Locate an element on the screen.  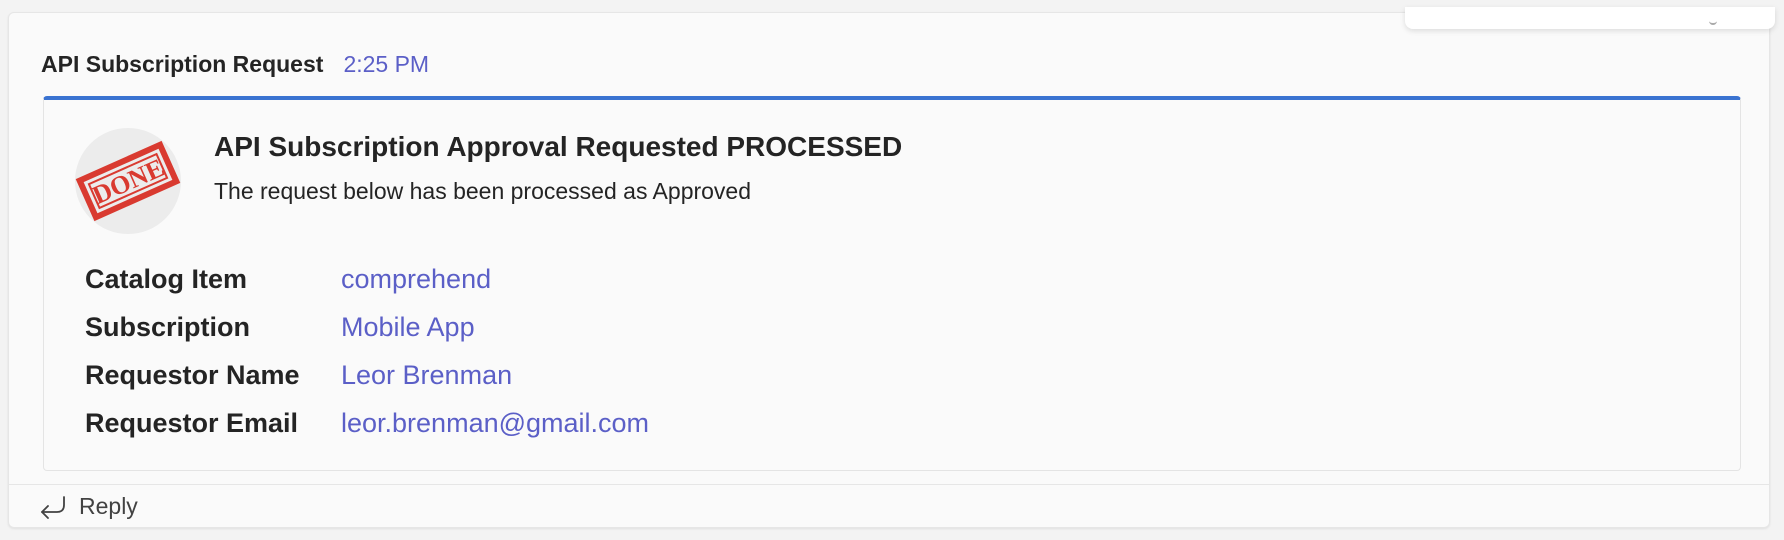
fact-label: Requestor Name is located at coordinates (192, 374).